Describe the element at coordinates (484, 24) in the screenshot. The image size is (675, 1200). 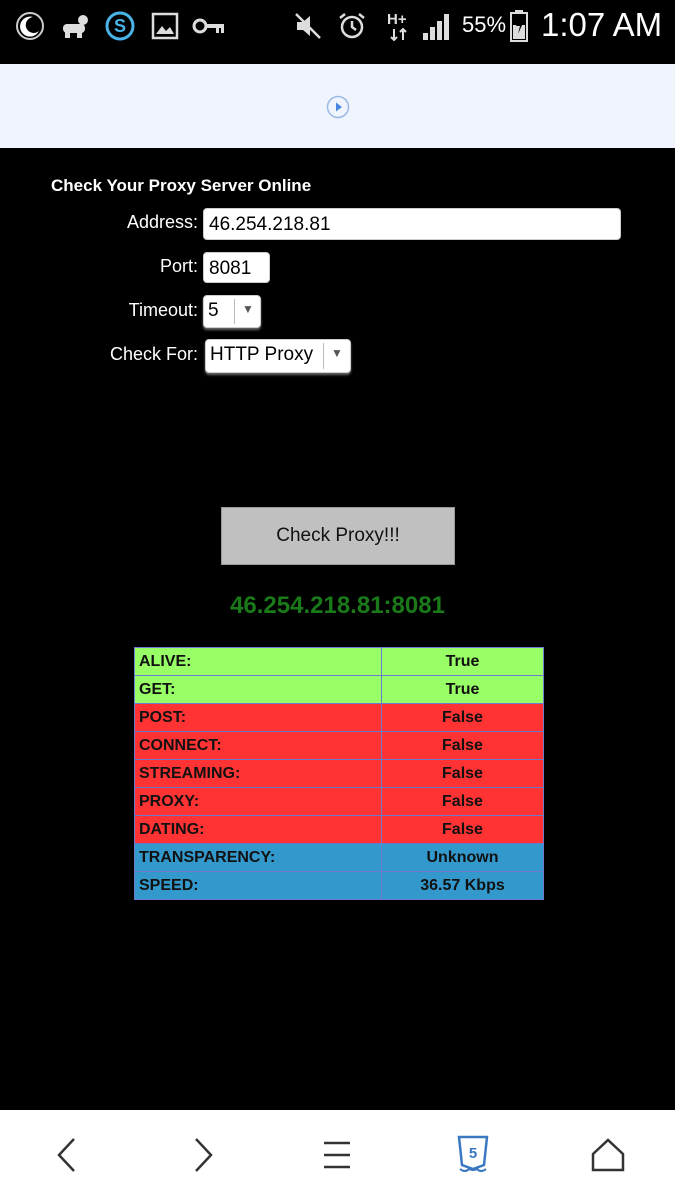
I see `battery-percent: 55%` at that location.